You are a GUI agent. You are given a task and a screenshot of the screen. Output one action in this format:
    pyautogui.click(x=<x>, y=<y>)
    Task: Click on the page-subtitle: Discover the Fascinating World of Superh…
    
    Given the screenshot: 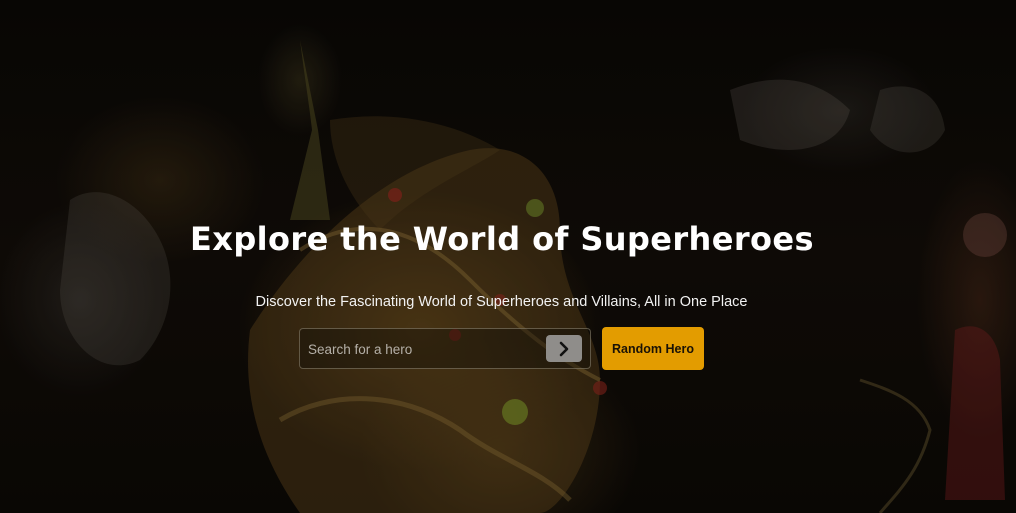 What is the action you would take?
    pyautogui.click(x=501, y=302)
    